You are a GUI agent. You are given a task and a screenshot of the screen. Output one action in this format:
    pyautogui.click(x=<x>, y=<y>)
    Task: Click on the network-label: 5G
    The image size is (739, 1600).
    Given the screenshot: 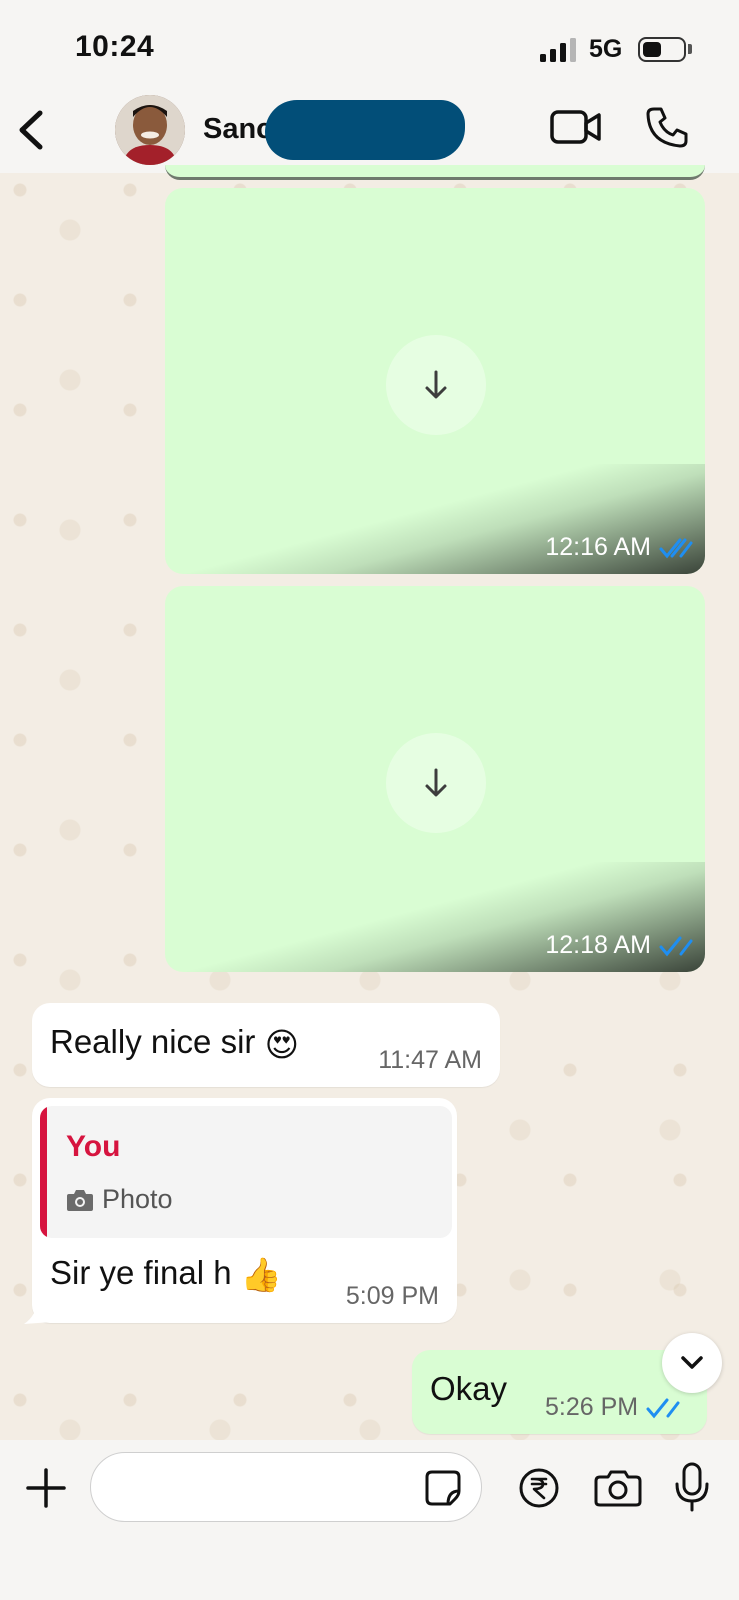 What is the action you would take?
    pyautogui.click(x=606, y=49)
    